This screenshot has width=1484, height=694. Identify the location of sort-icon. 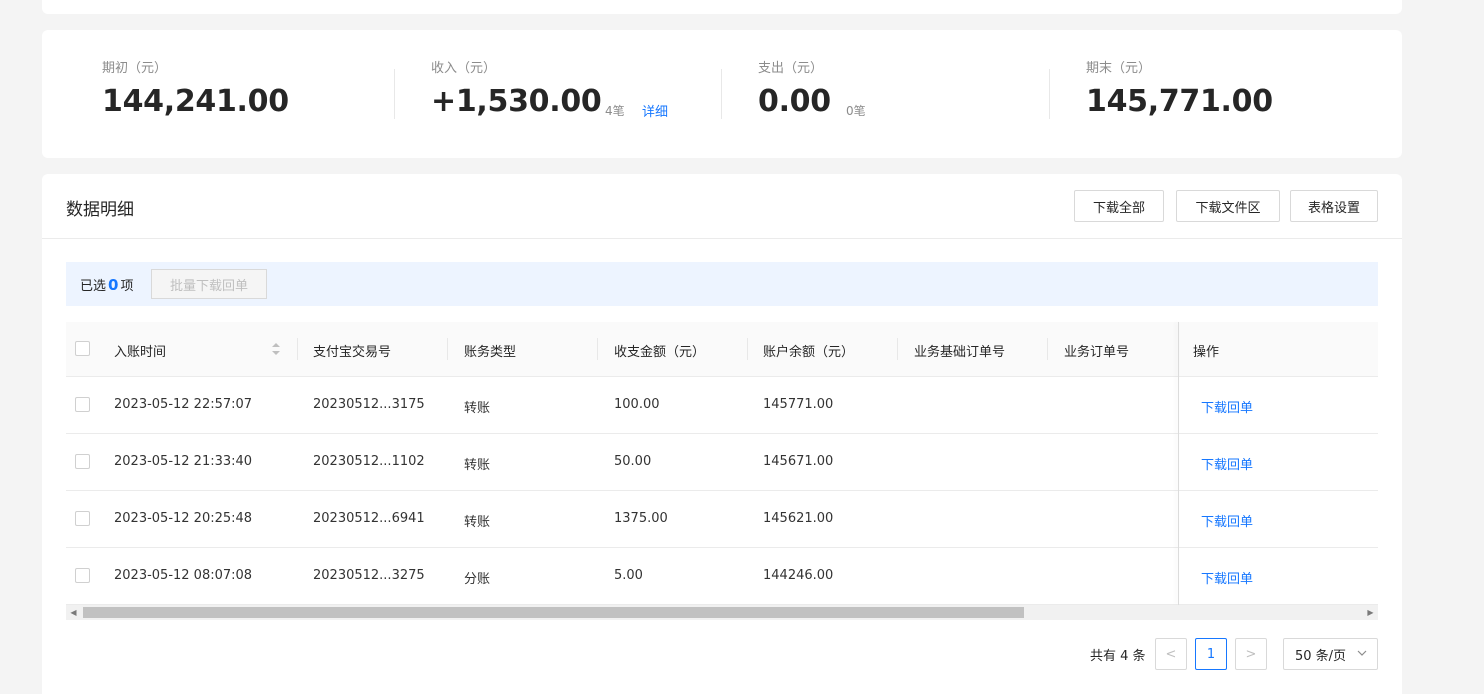
(276, 349).